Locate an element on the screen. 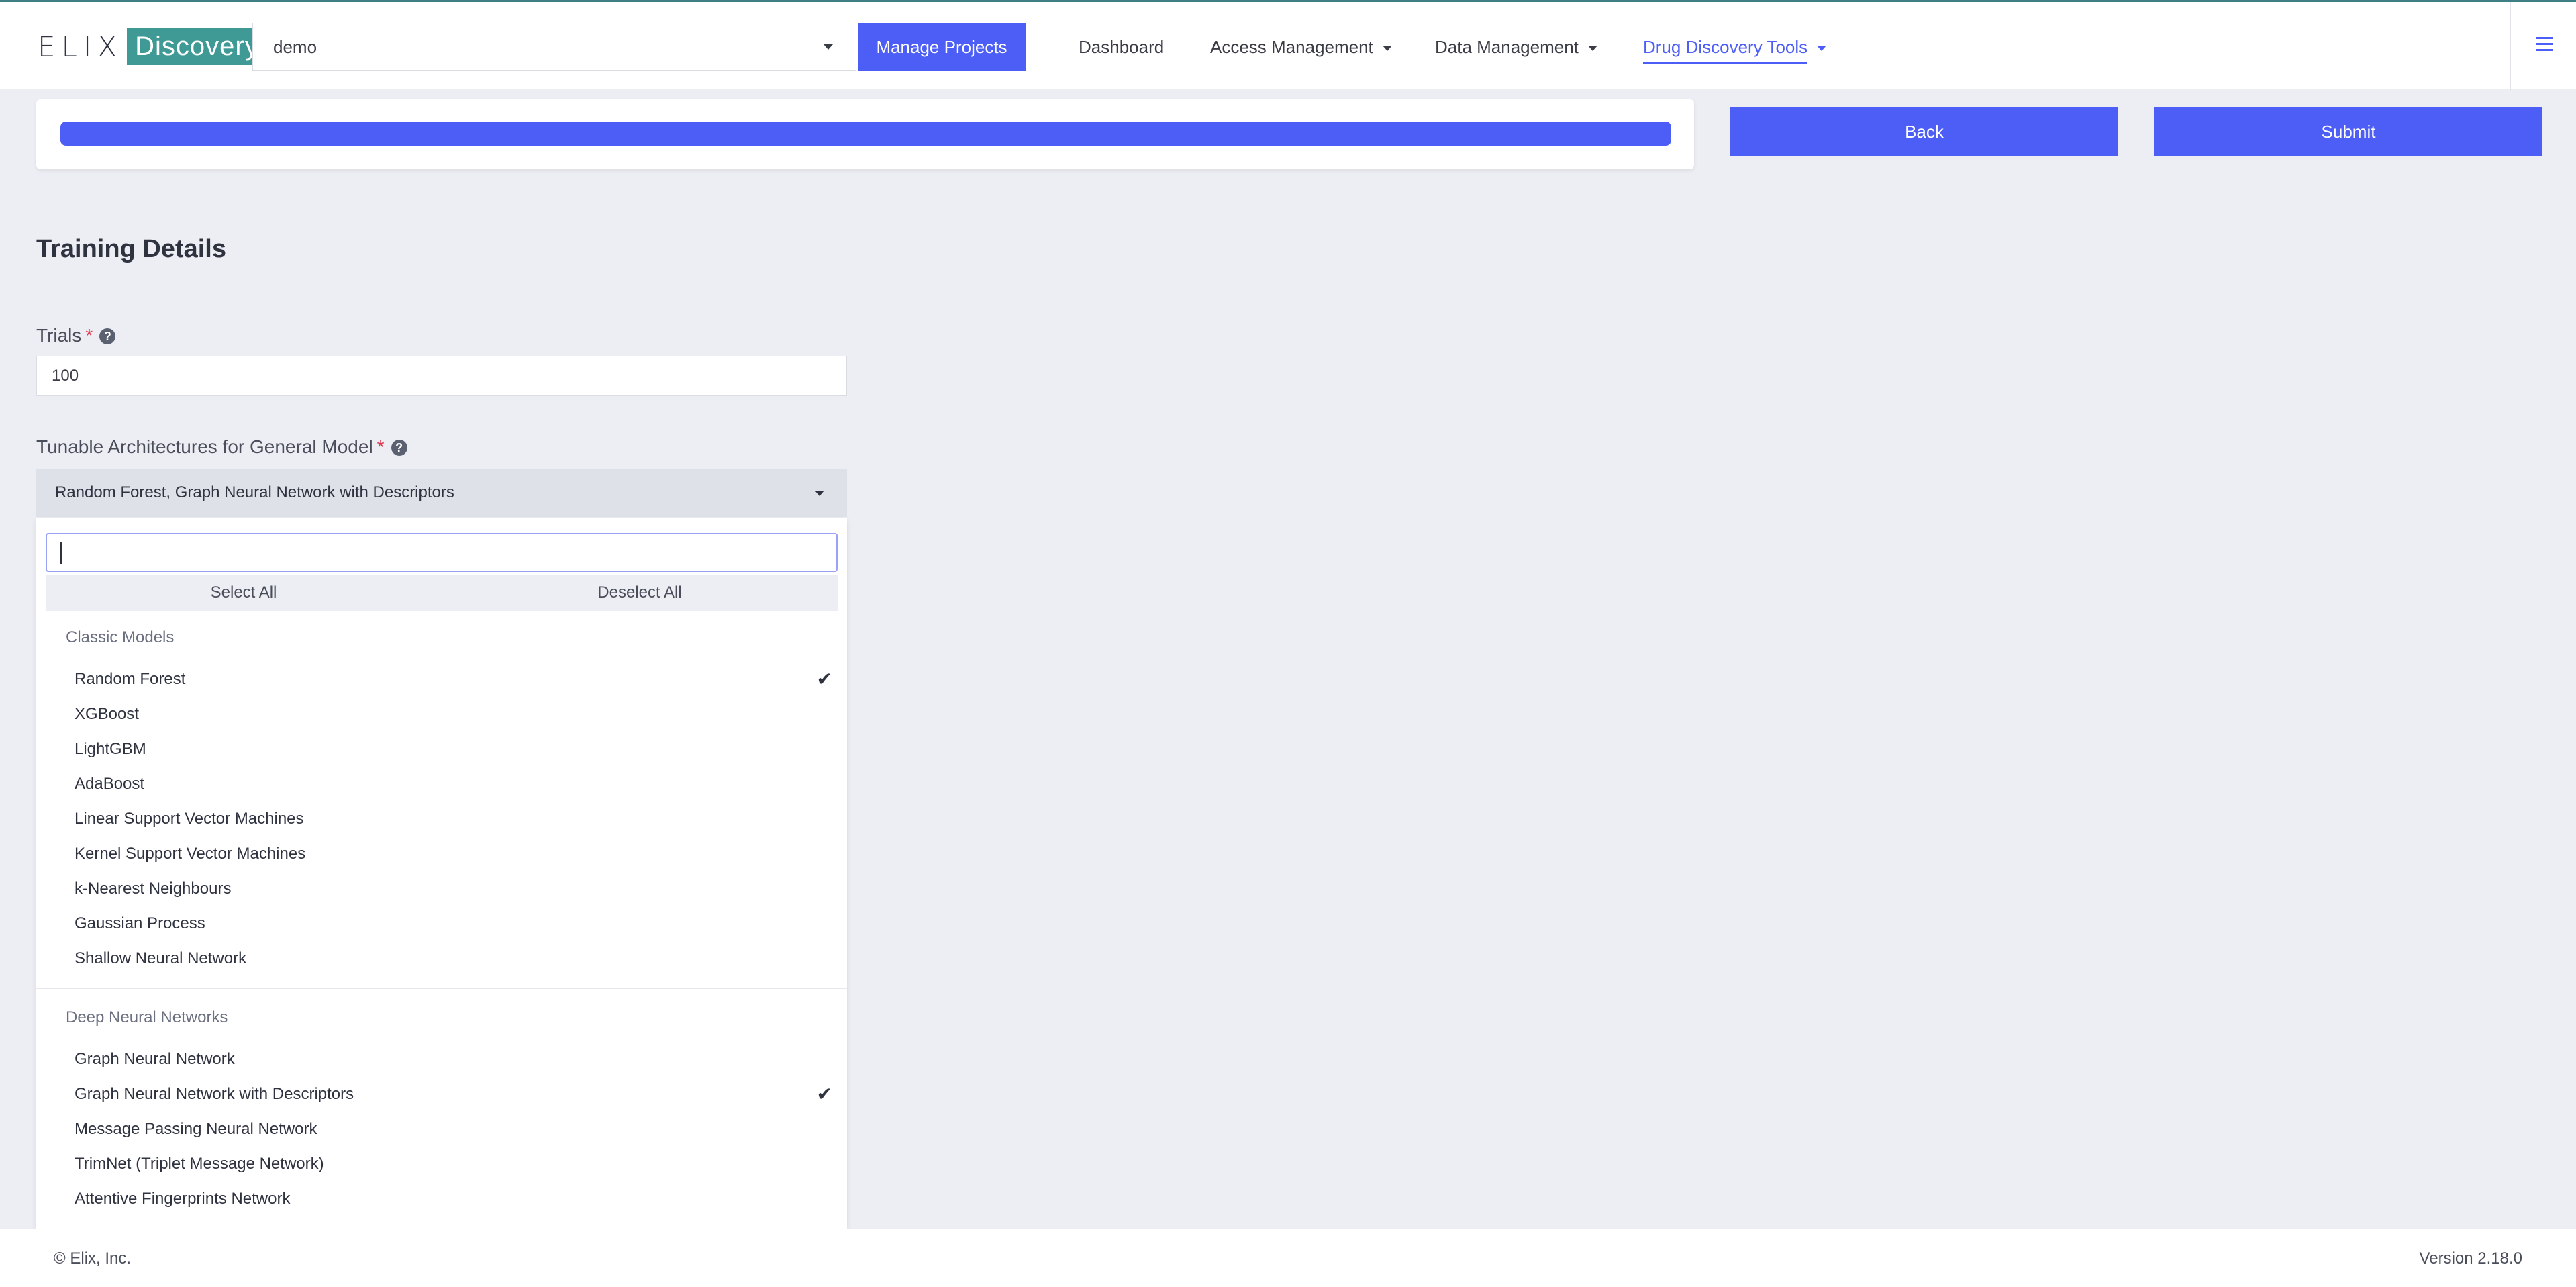  option-label: k-Nearest Neighbours is located at coordinates (153, 889).